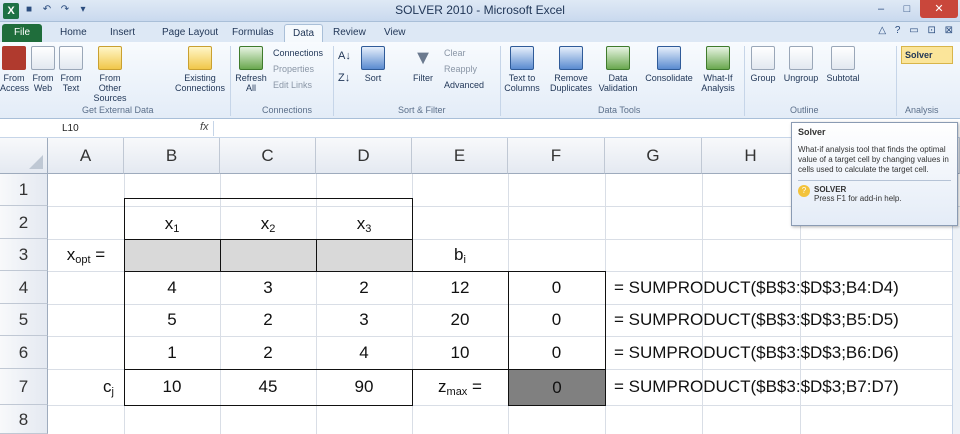 The width and height of the screenshot is (960, 434). Describe the element at coordinates (571, 83) in the screenshot. I see `remove-duplicates-label: Remove Duplicates` at that location.